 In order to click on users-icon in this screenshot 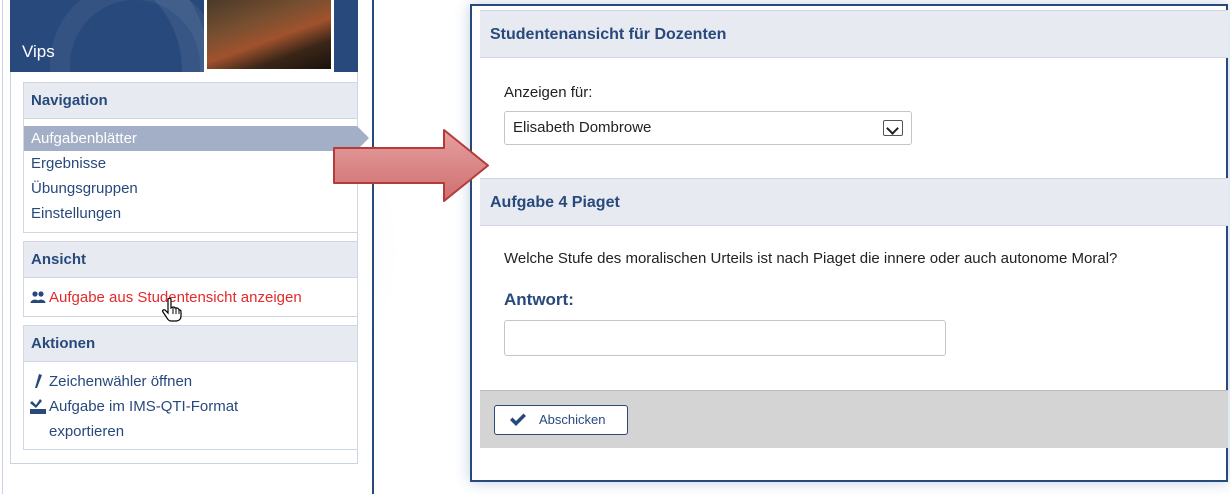, I will do `click(38, 297)`.